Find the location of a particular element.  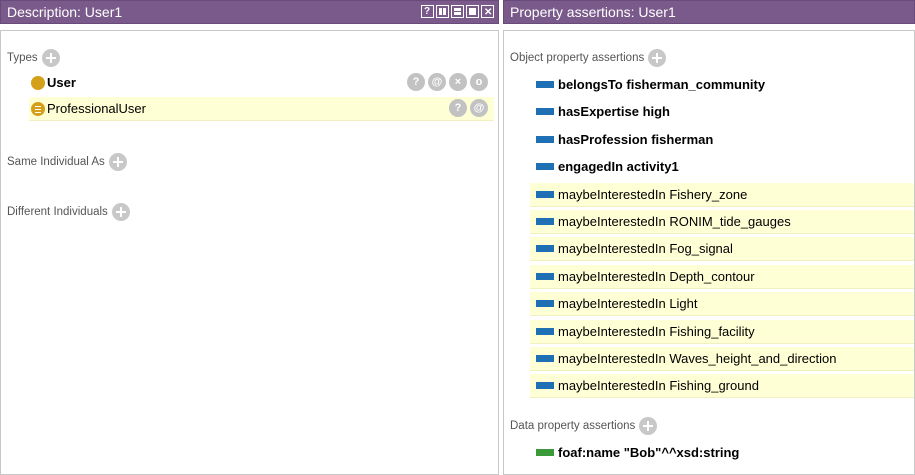

delete-button: × is located at coordinates (458, 82).